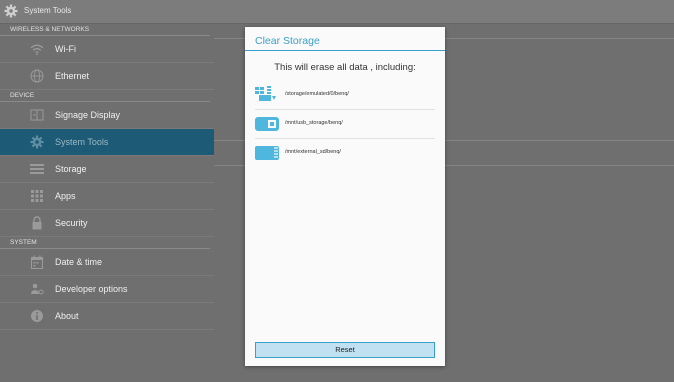 This screenshot has width=674, height=382. What do you see at coordinates (37, 196) in the screenshot?
I see `apps-icon` at bounding box center [37, 196].